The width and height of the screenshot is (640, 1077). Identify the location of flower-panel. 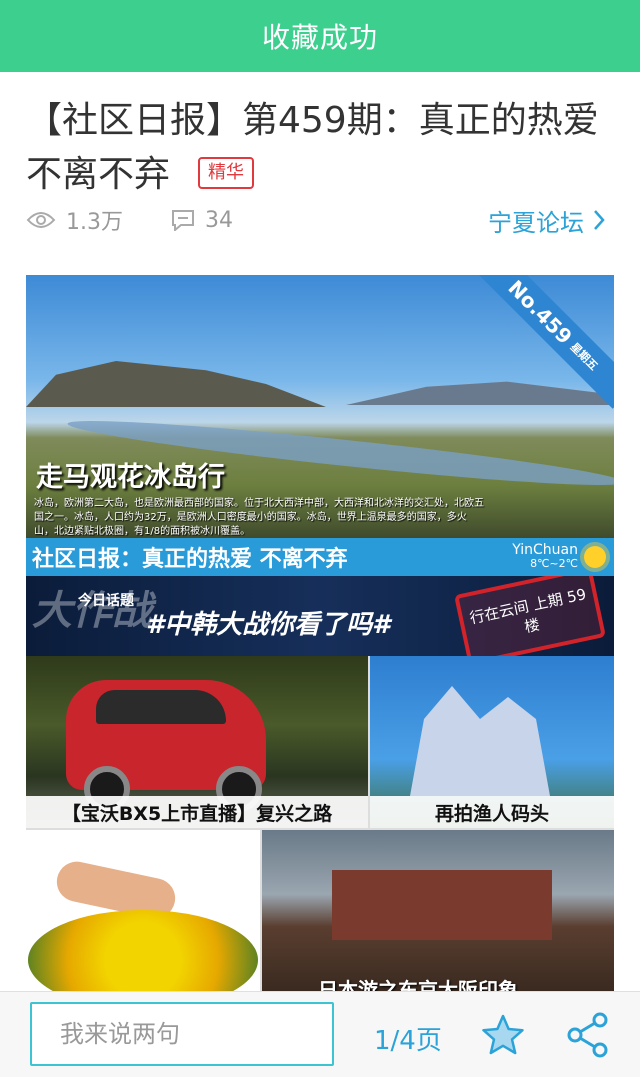
(143, 910).